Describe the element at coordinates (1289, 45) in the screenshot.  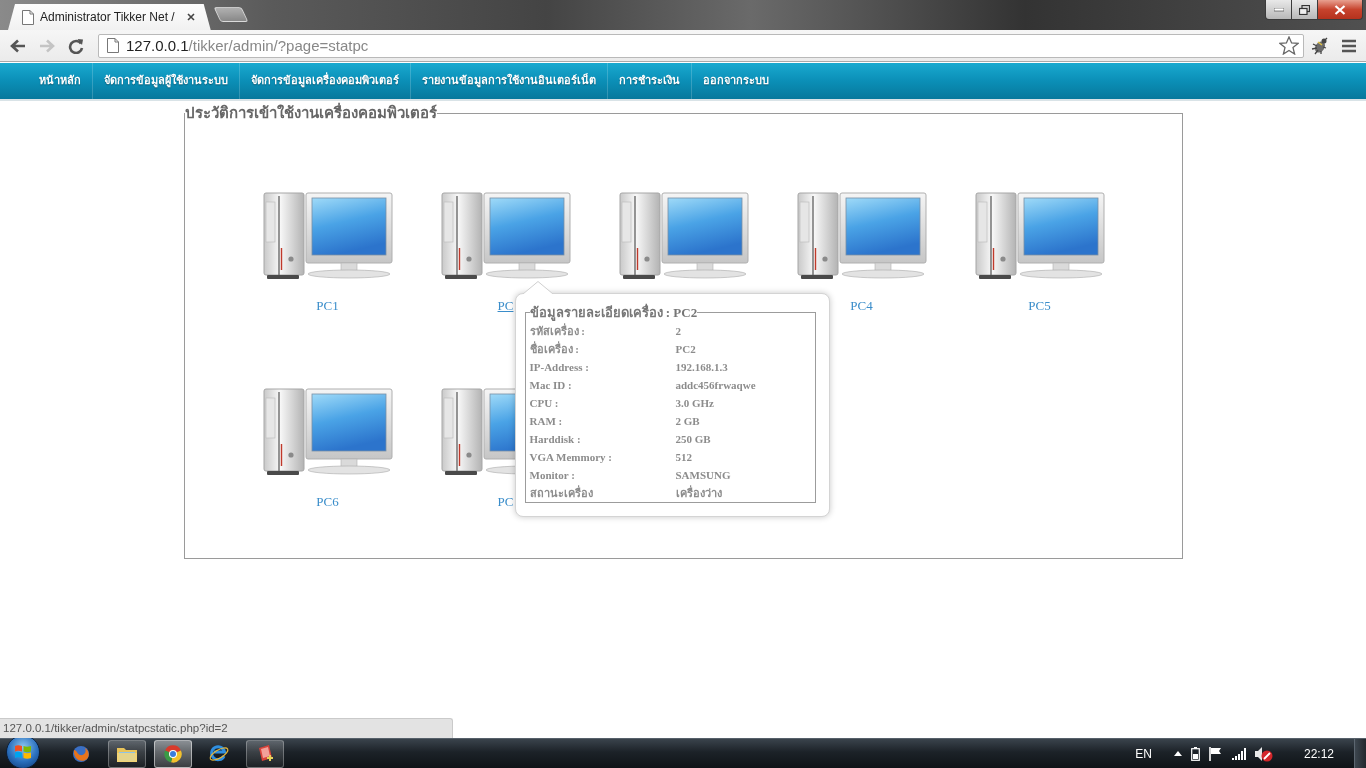
I see `star-icon` at that location.